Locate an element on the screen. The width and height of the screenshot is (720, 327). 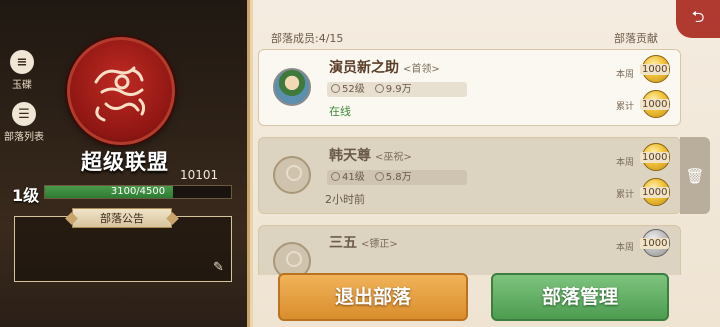
alliance-level: 1级 is located at coordinates (26, 195).